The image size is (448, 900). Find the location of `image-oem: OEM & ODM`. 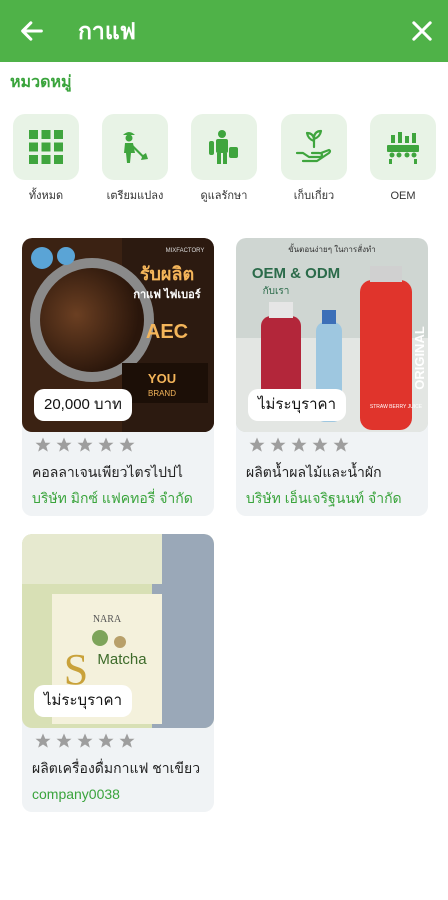

image-oem: OEM & ODM is located at coordinates (296, 273).